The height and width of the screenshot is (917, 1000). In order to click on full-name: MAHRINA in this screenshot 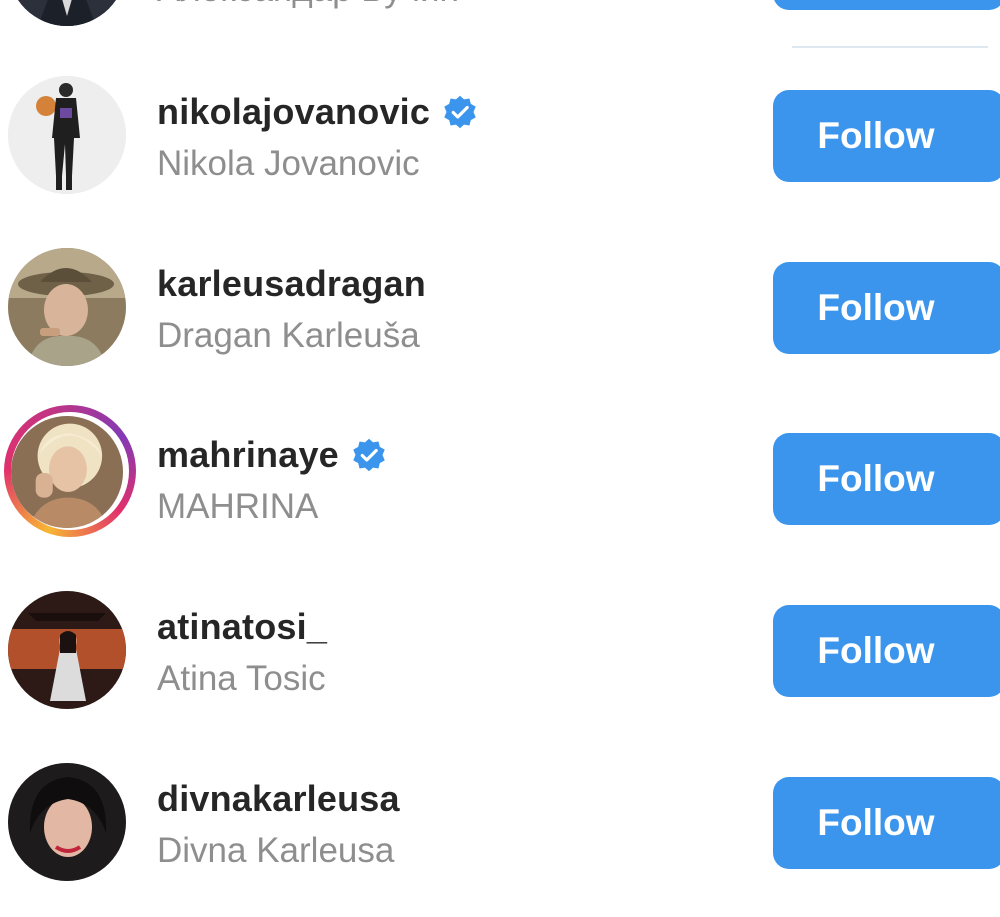, I will do `click(238, 506)`.